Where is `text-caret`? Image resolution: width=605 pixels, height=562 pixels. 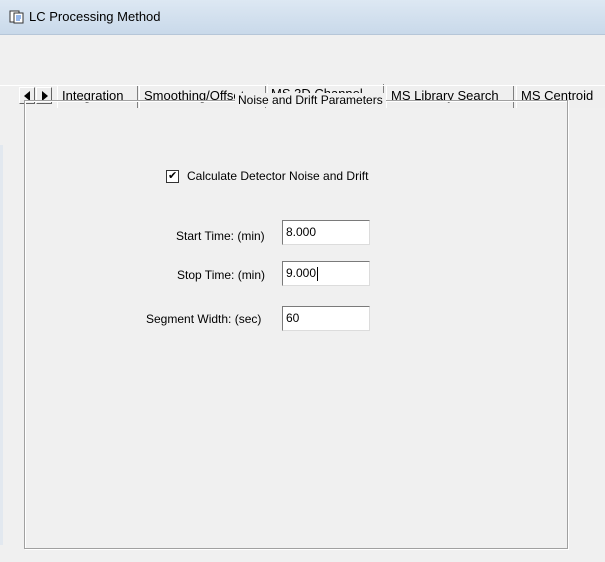 text-caret is located at coordinates (318, 273).